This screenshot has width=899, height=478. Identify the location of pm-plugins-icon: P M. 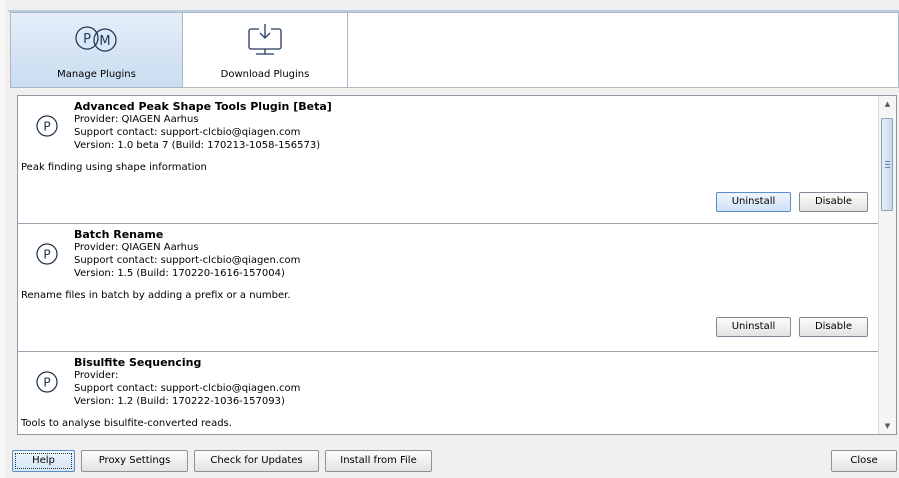
(95, 39).